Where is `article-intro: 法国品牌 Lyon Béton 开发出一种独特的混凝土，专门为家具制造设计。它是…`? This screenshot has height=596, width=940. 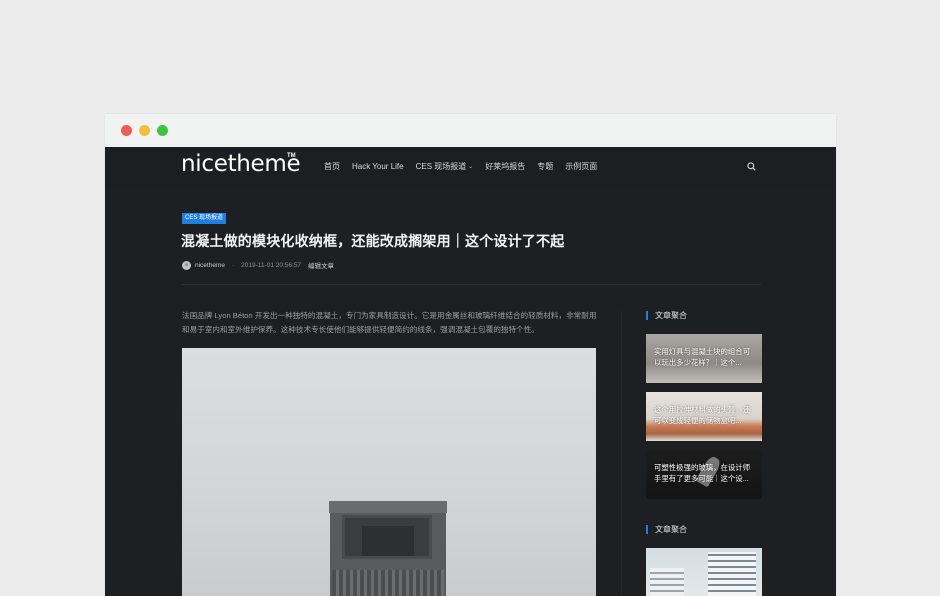 article-intro: 法国品牌 Lyon Béton 开发出一种独特的混凝土，专门为家具制造设计。它是… is located at coordinates (389, 322).